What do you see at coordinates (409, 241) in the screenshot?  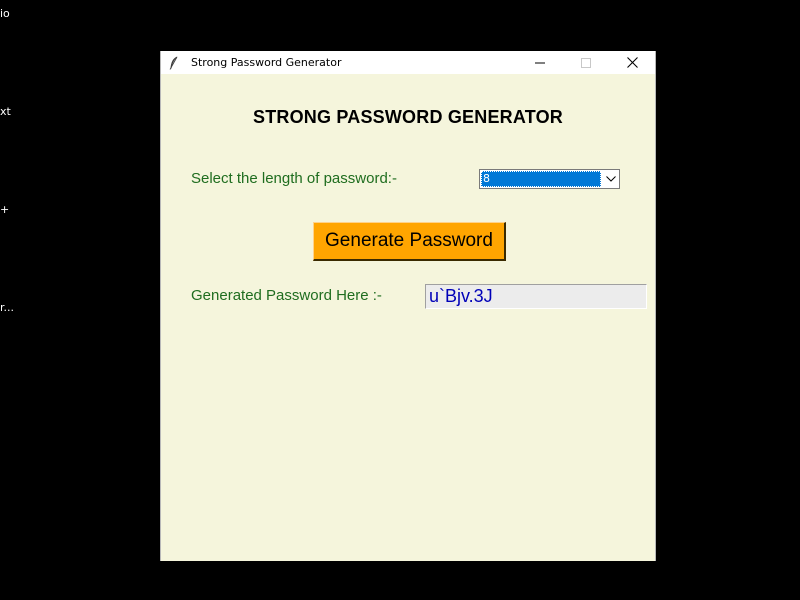 I see `generate-password-button: Generate Password` at bounding box center [409, 241].